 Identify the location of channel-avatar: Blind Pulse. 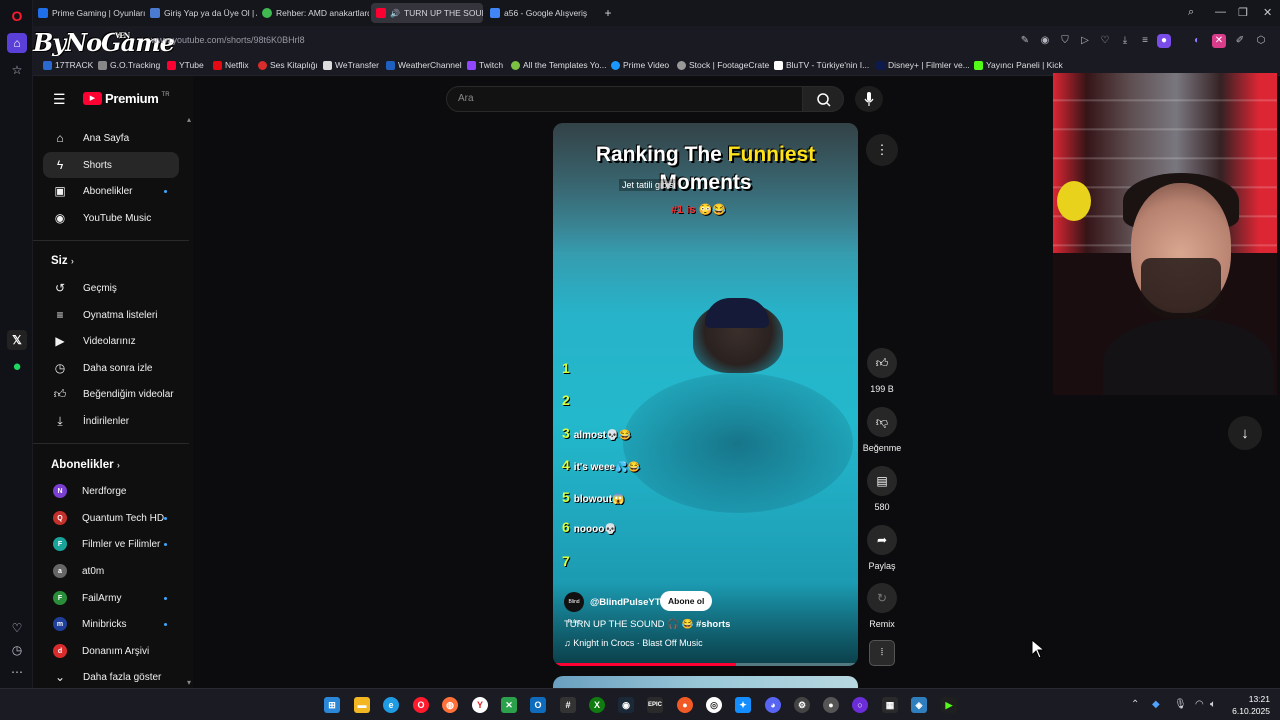
(574, 608).